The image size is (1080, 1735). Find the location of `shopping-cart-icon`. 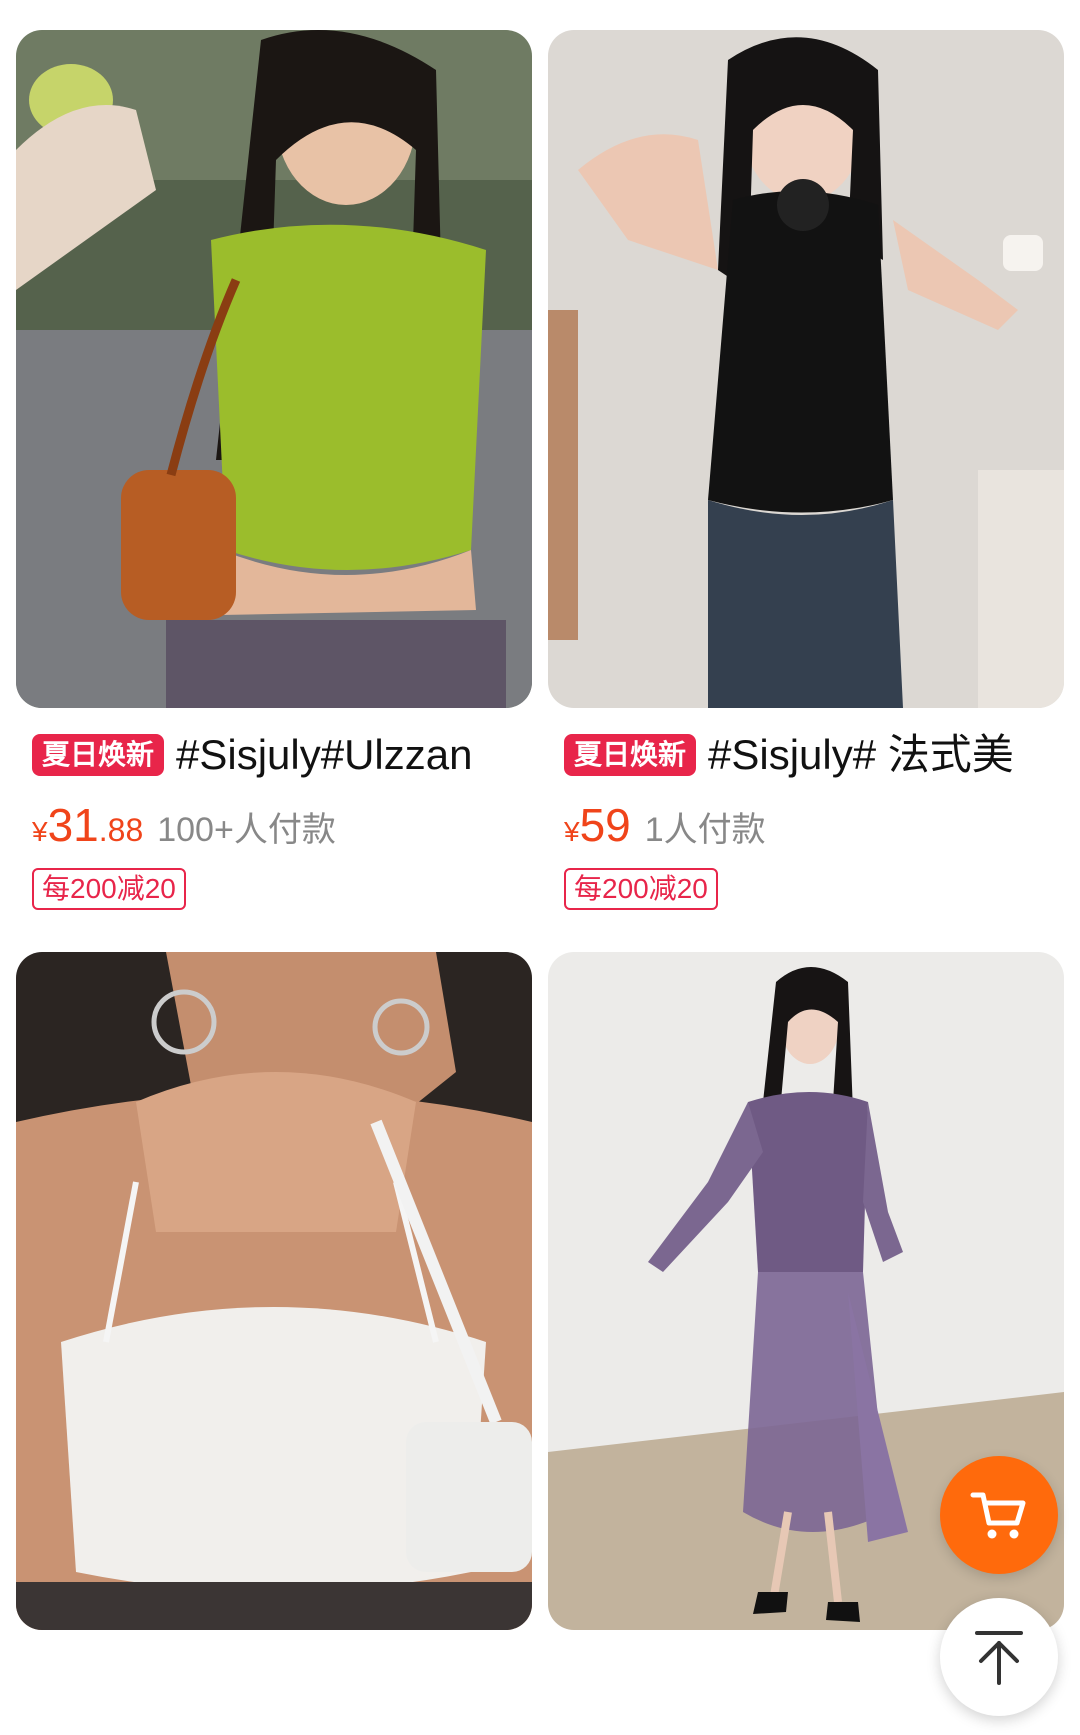

shopping-cart-icon is located at coordinates (998, 1515).